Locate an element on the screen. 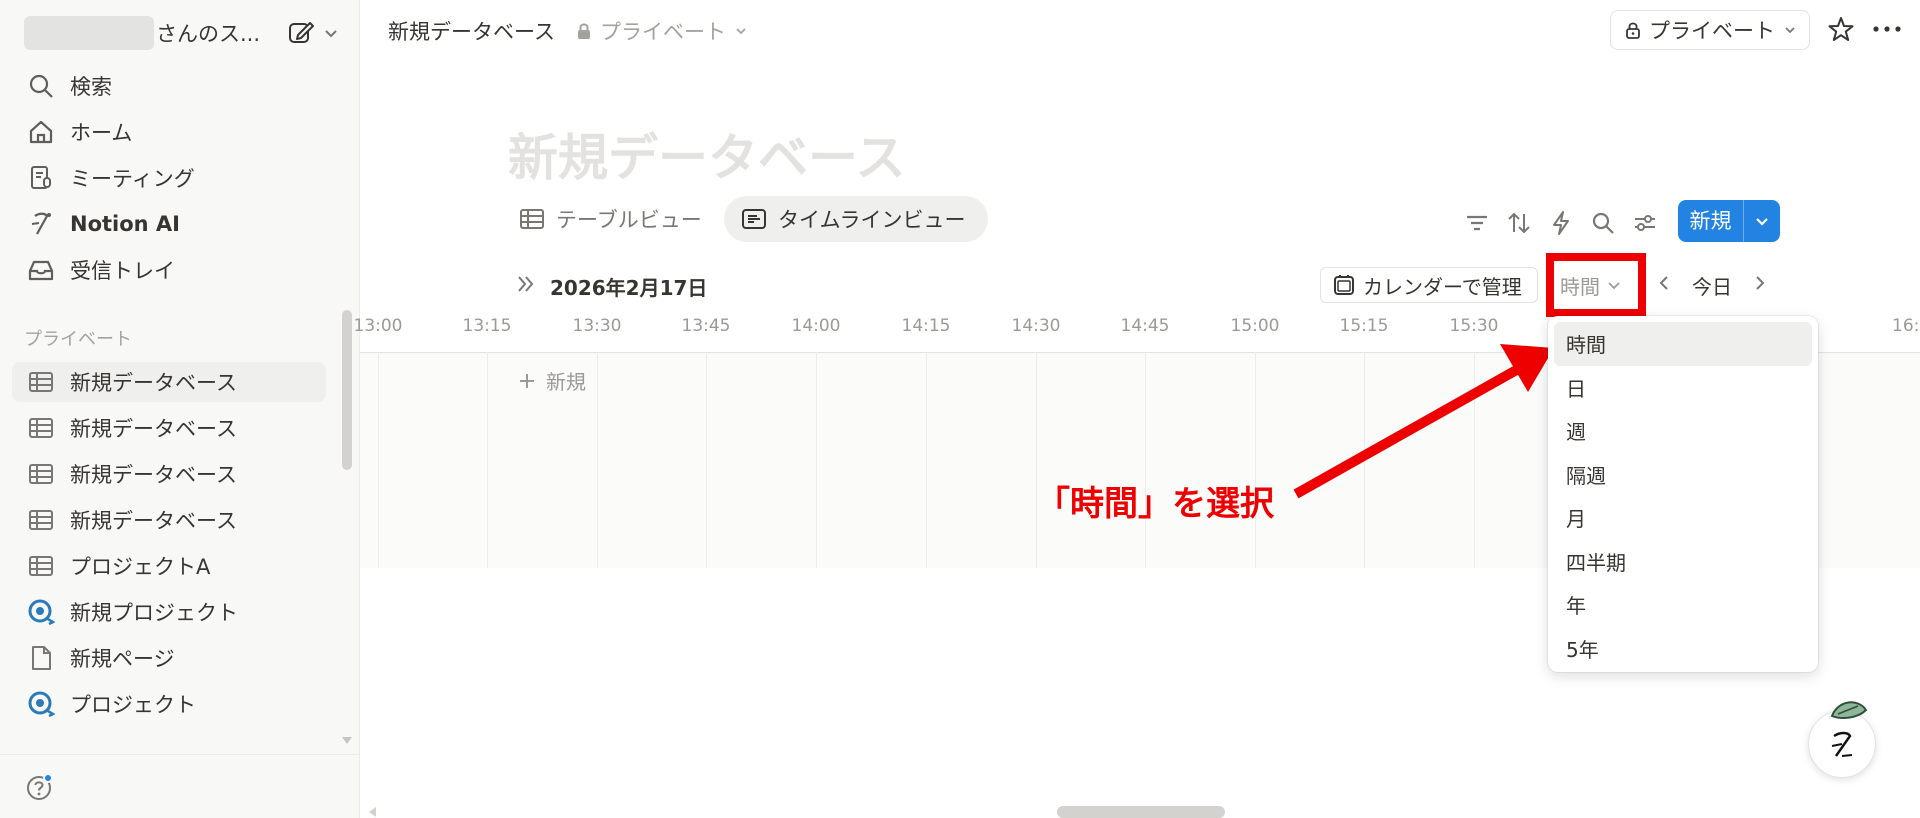  sidebar-footer is located at coordinates (179, 786).